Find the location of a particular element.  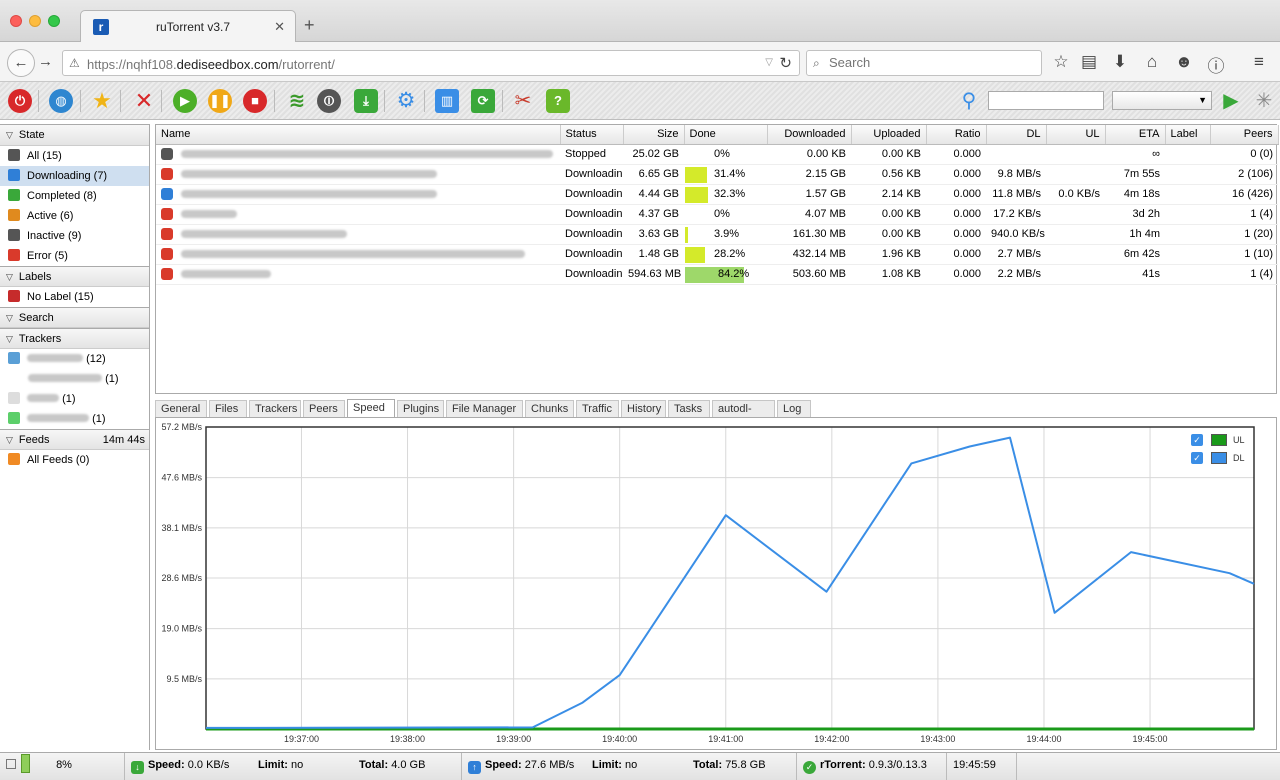

tab-file-manager: File Manager is located at coordinates (484, 408).